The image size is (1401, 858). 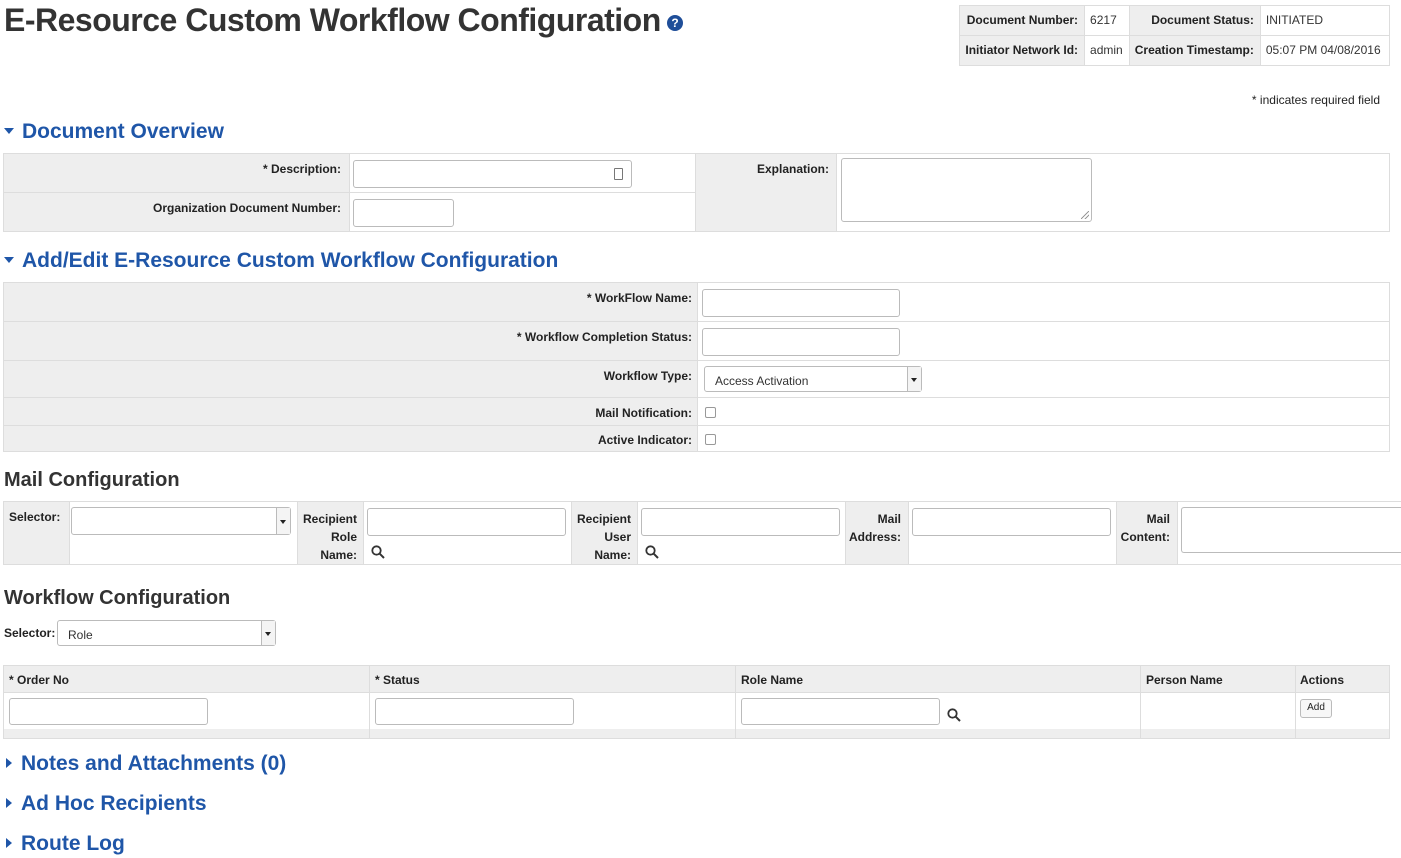 I want to click on org-doc-number-input, so click(x=403, y=213).